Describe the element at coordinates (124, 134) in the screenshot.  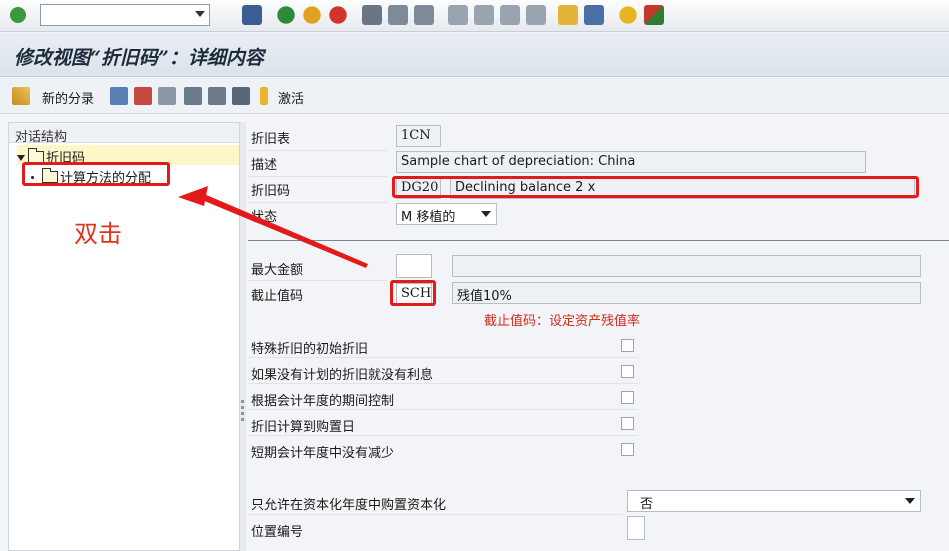
I see `dialog-structure-header: 对话结构` at that location.